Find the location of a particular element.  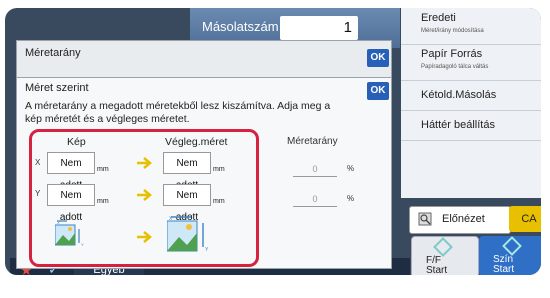

rp-item-duplex: Kétold.Másolás is located at coordinates (471, 95).